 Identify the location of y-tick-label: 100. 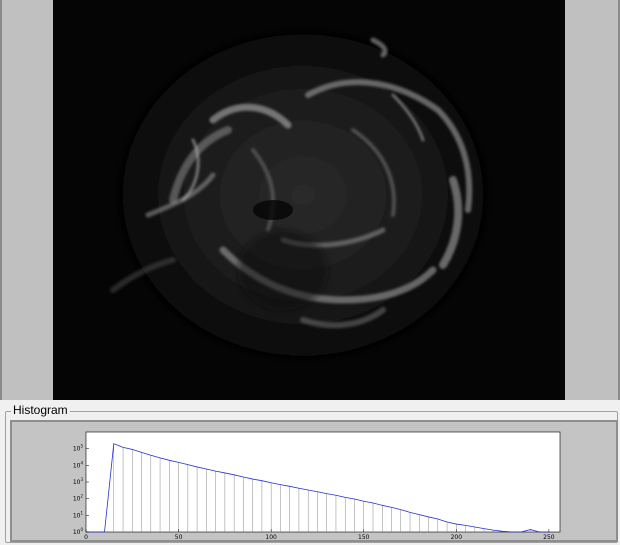
(78, 531).